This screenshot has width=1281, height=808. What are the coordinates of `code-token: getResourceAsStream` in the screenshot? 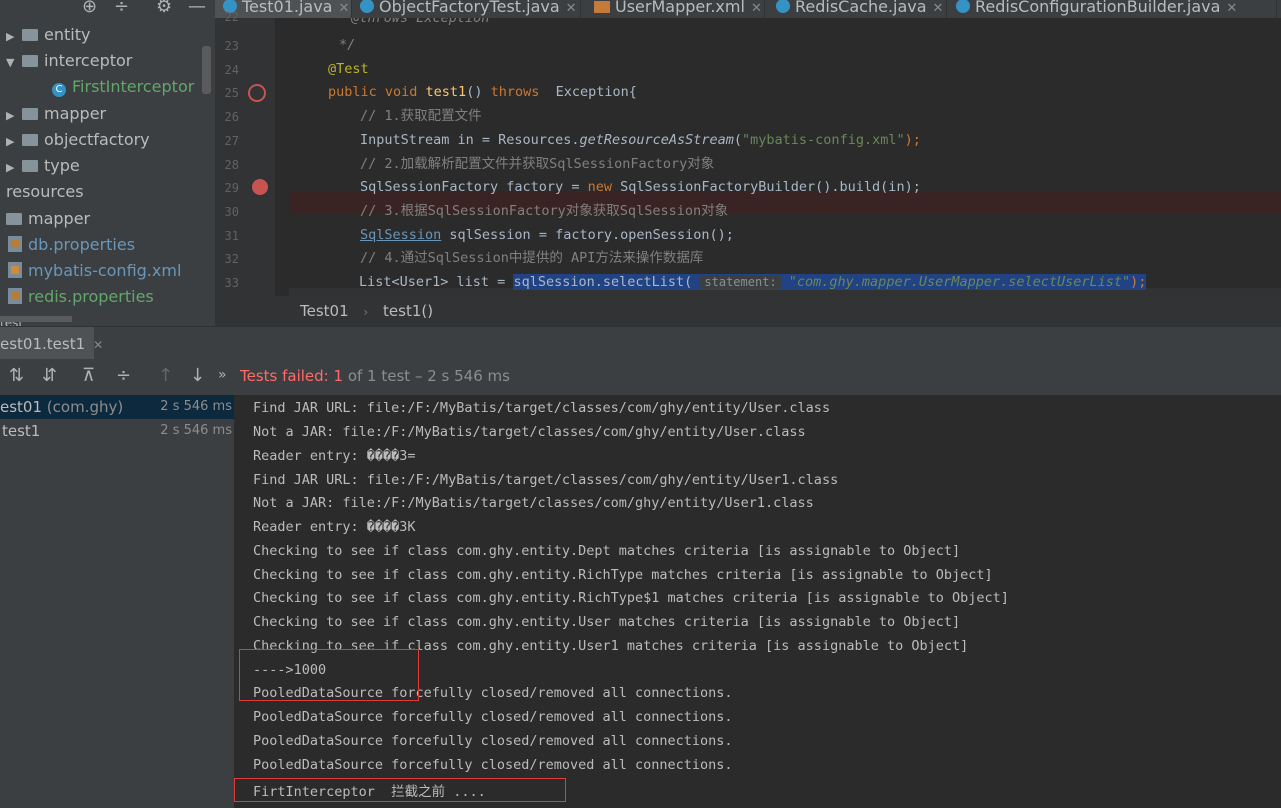 It's located at (656, 140).